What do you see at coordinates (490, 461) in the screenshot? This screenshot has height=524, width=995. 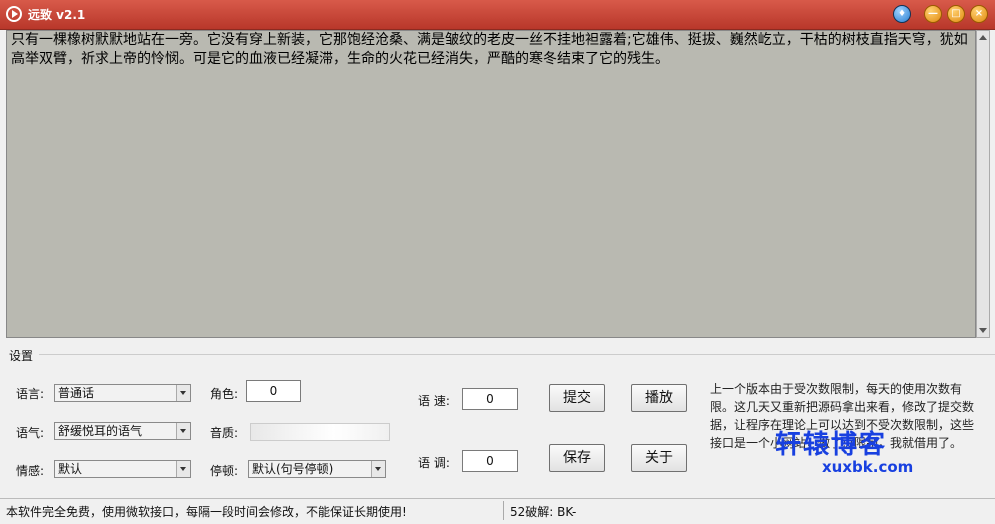 I see `pitch-input: 0` at bounding box center [490, 461].